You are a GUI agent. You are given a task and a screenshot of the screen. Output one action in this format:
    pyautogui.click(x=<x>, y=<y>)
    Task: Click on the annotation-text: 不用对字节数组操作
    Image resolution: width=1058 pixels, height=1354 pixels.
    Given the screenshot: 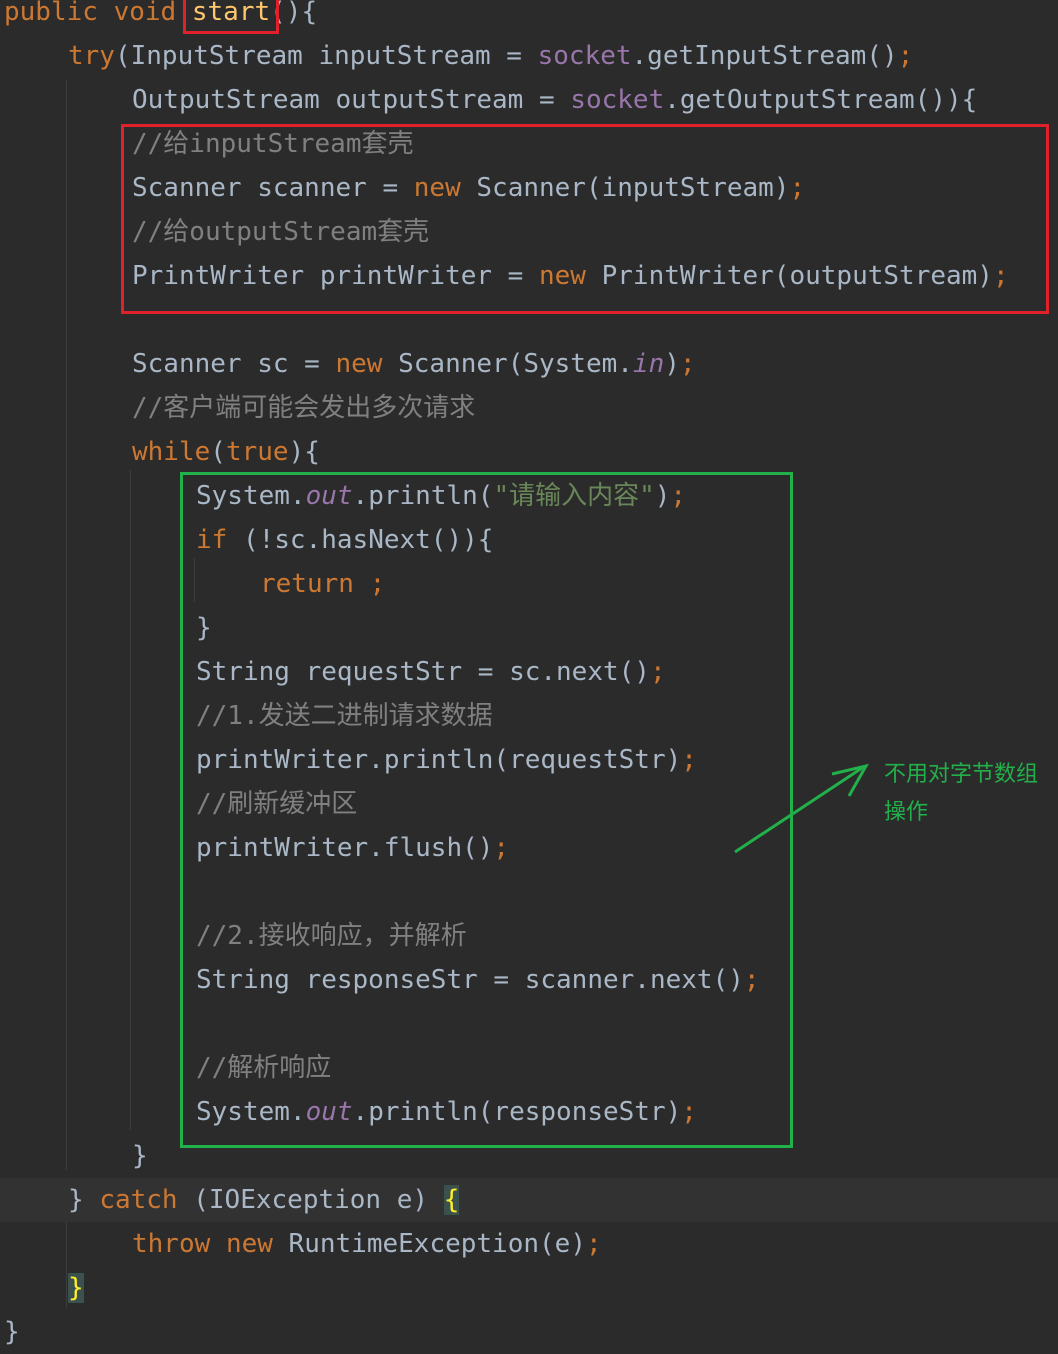 What is the action you would take?
    pyautogui.click(x=961, y=793)
    